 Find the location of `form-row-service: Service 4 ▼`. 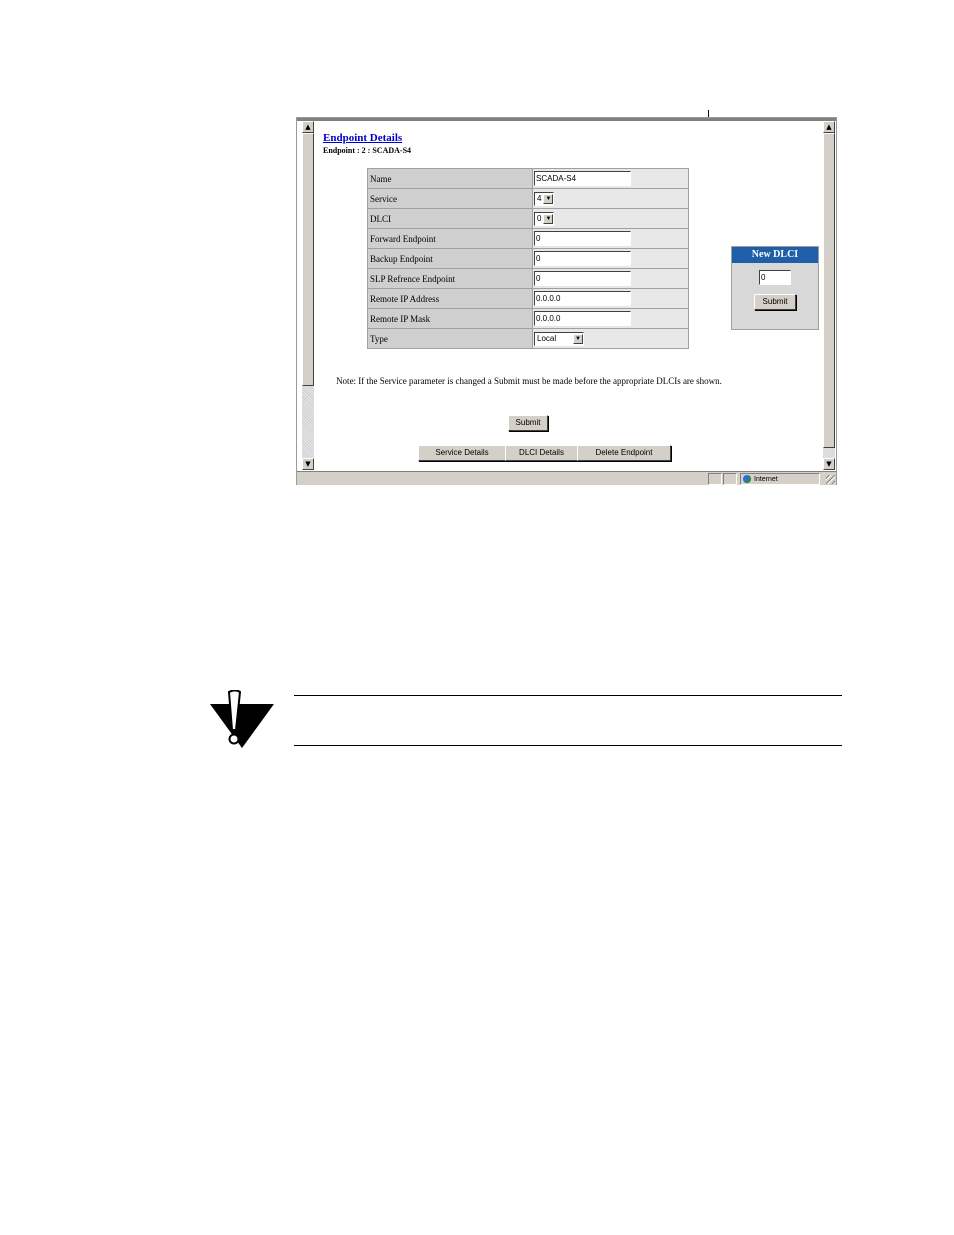

form-row-service: Service 4 ▼ is located at coordinates (528, 198).